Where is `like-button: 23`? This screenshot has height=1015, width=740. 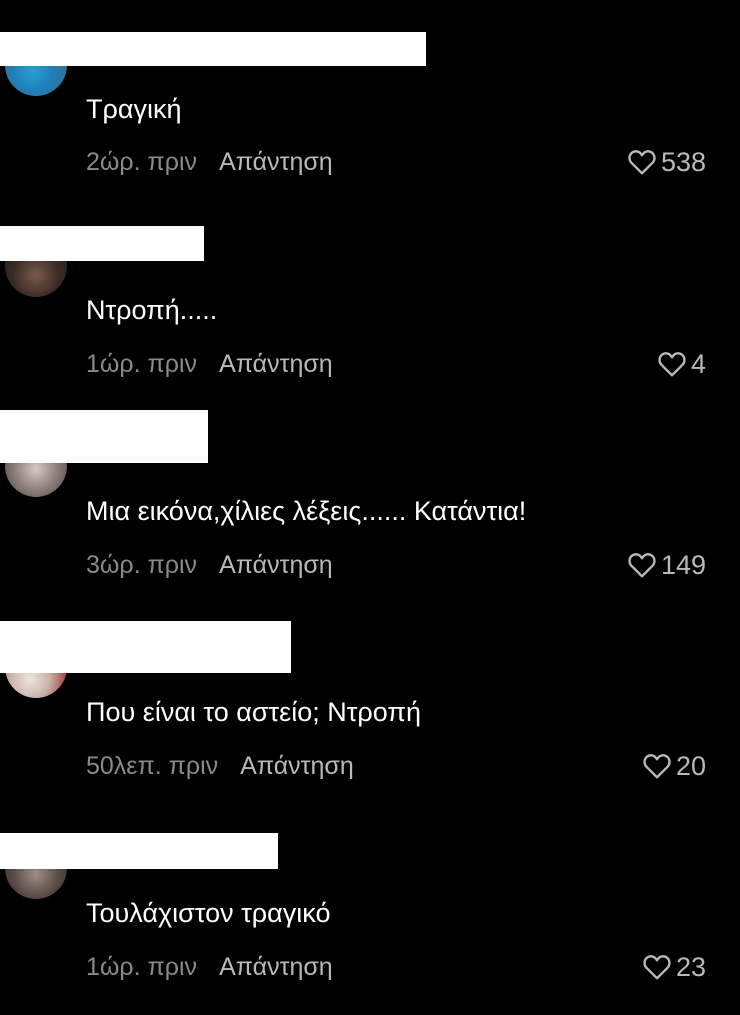 like-button: 23 is located at coordinates (674, 967).